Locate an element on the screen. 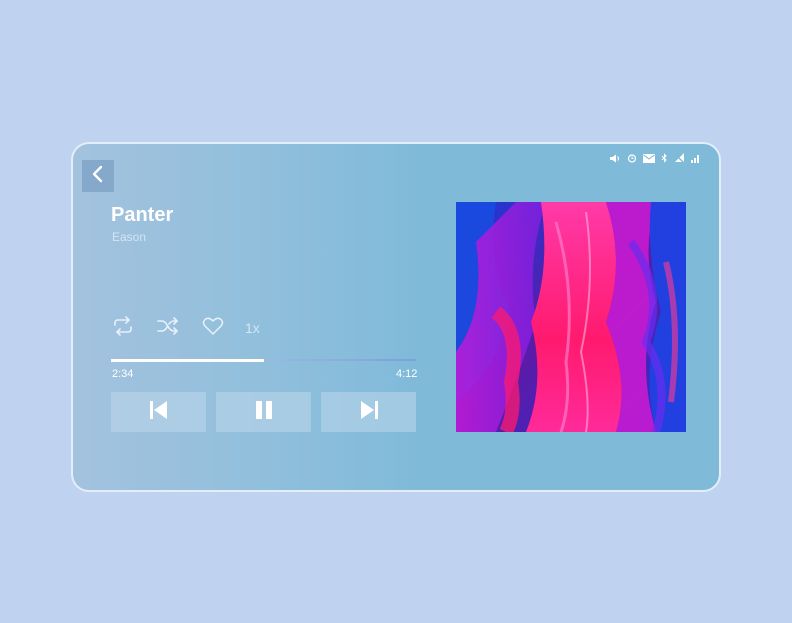 The image size is (792, 623). shuffle-icon is located at coordinates (168, 328).